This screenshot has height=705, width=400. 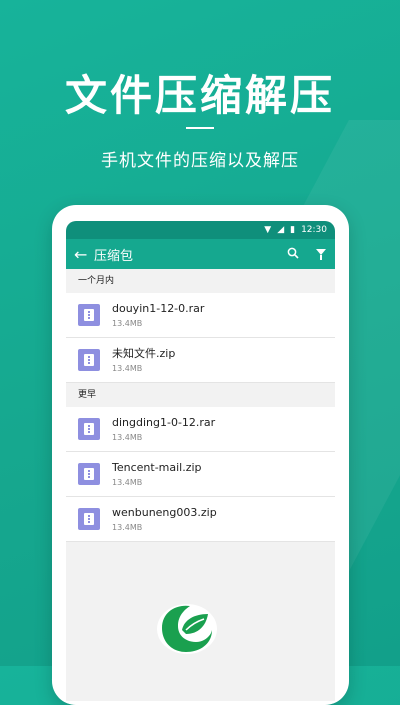 What do you see at coordinates (200, 281) in the screenshot?
I see `section-header-recent: 一个月内` at bounding box center [200, 281].